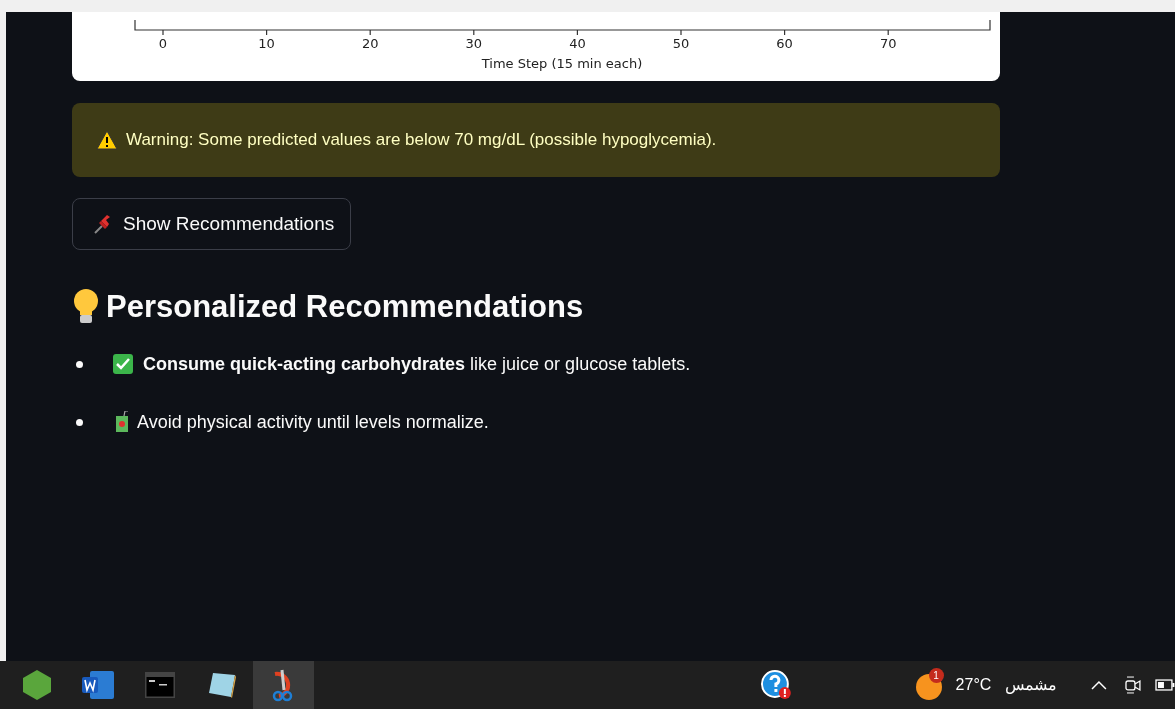  Describe the element at coordinates (212, 224) in the screenshot. I see `show-recommendations-button: Show Recommendations` at that location.